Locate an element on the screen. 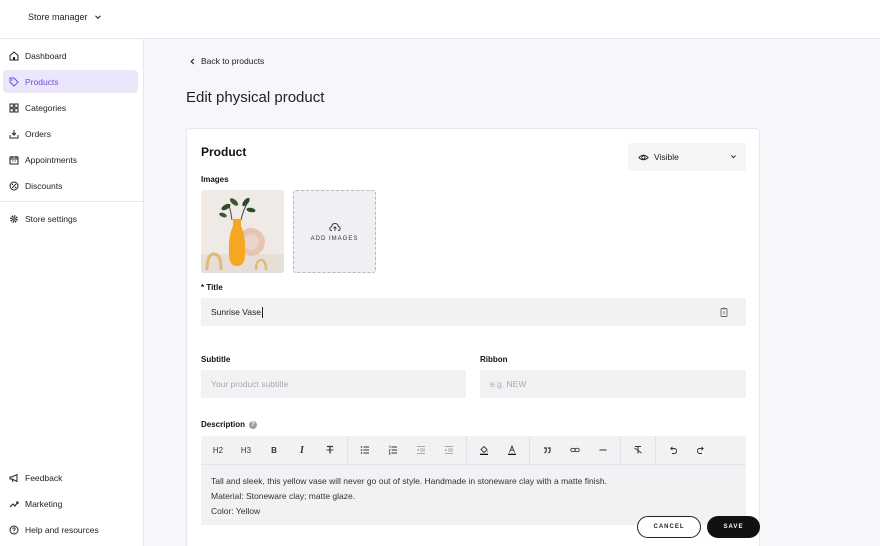 This screenshot has width=880, height=546. clipboard-icon is located at coordinates (724, 312).